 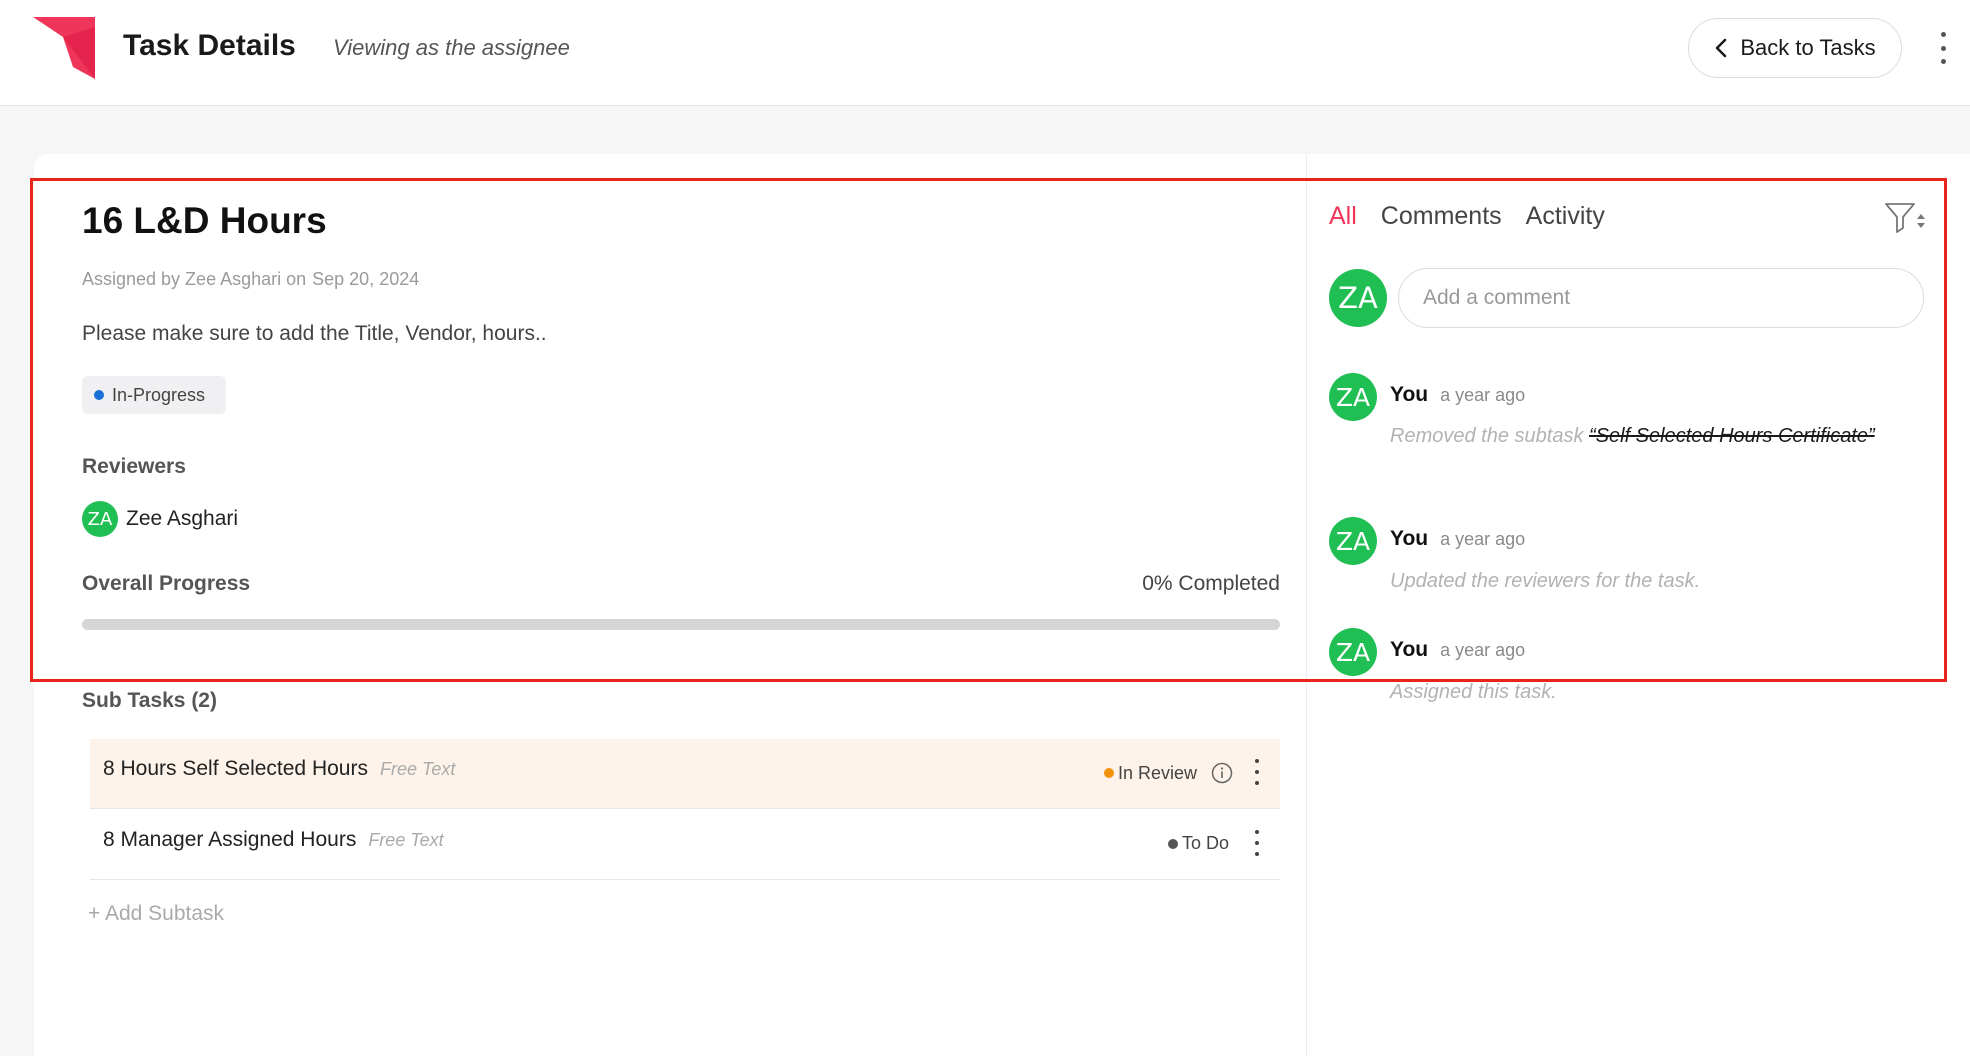 I want to click on subtask-status: In Review, so click(x=1168, y=773).